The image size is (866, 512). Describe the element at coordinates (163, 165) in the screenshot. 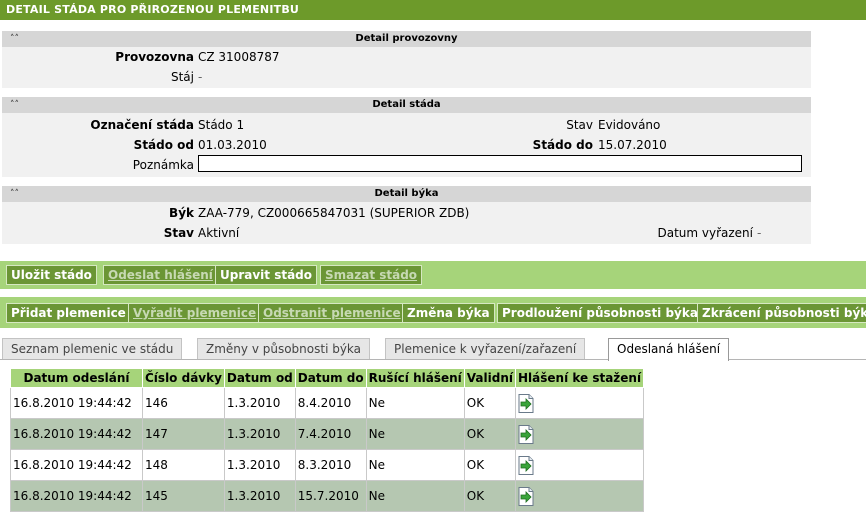

I see `poznamka-label: Poznámka` at that location.